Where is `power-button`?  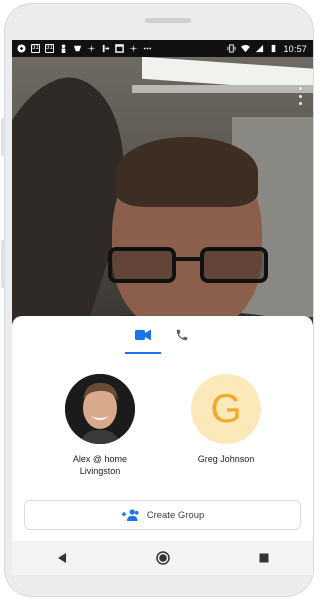 power-button is located at coordinates (3, 264).